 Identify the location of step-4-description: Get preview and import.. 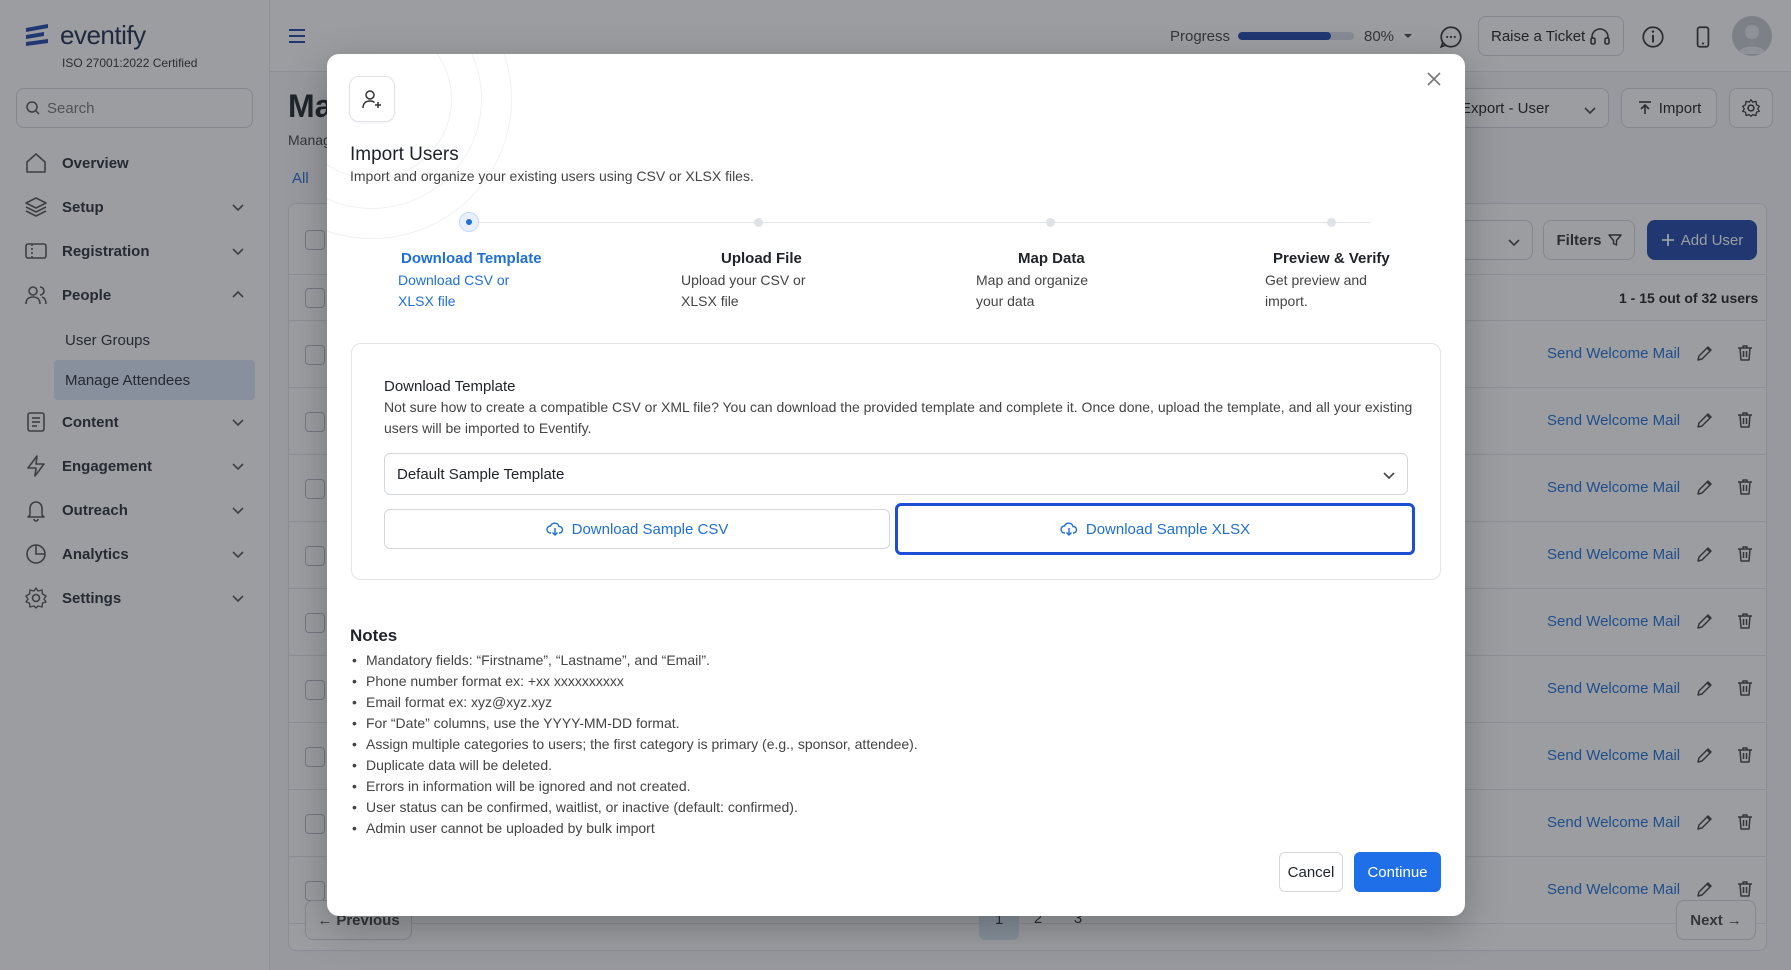
(1316, 290).